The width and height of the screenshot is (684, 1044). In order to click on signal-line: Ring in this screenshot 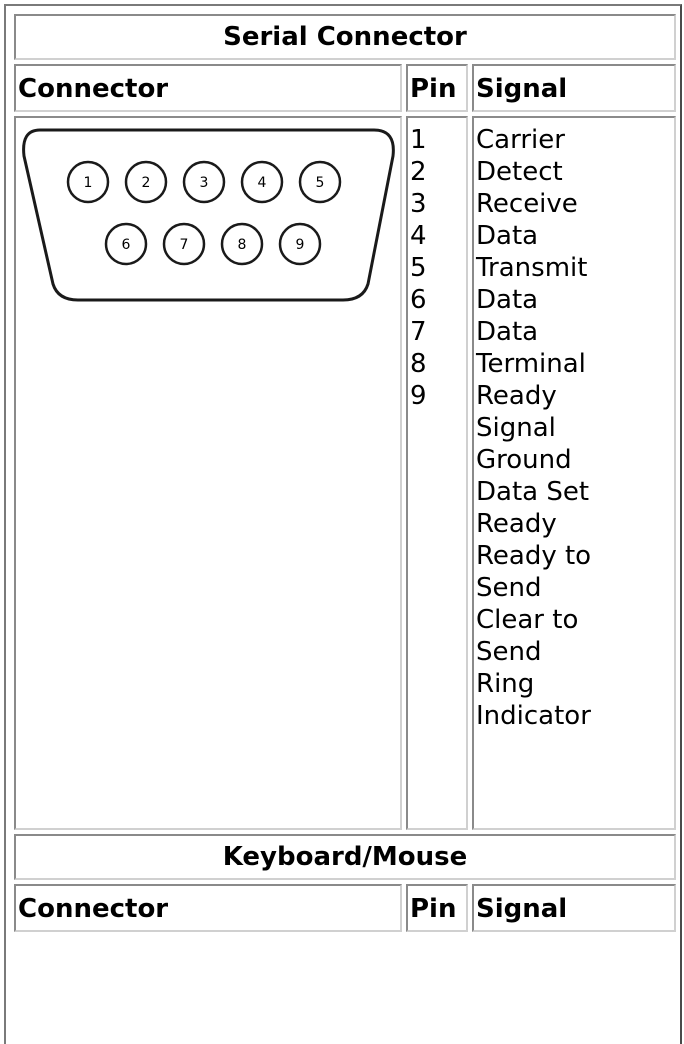, I will do `click(505, 684)`.